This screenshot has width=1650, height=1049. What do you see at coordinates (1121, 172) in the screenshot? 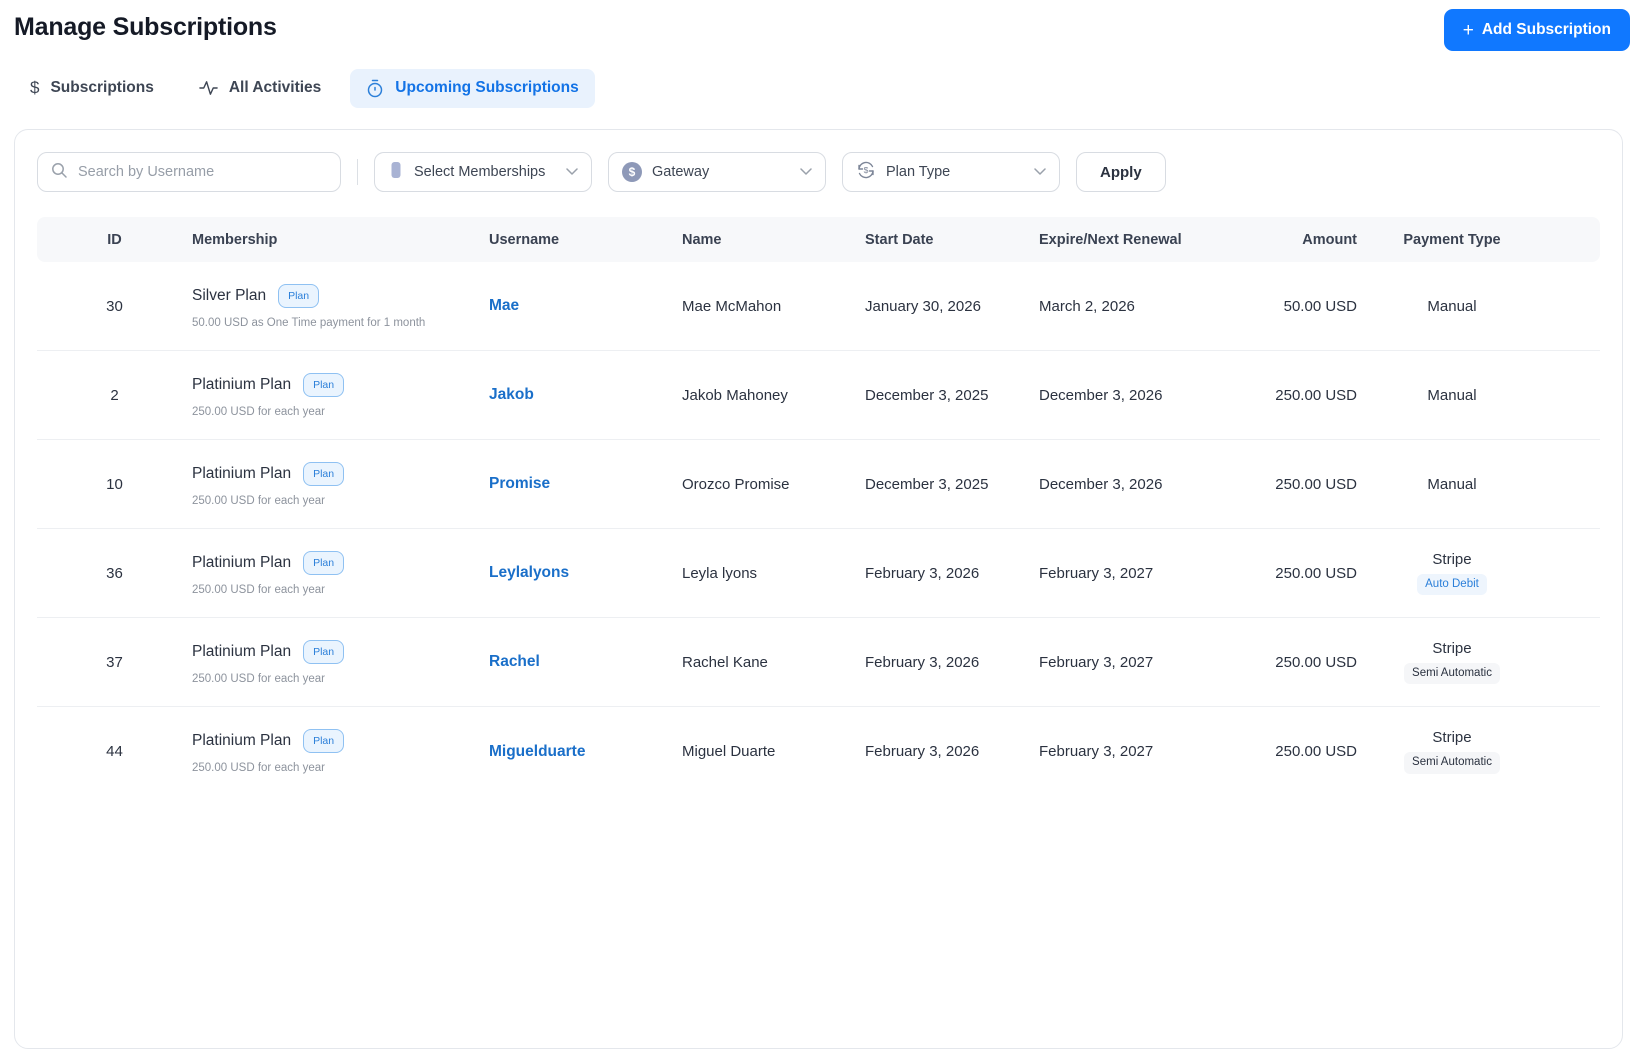
I see `apply-button: Apply` at bounding box center [1121, 172].